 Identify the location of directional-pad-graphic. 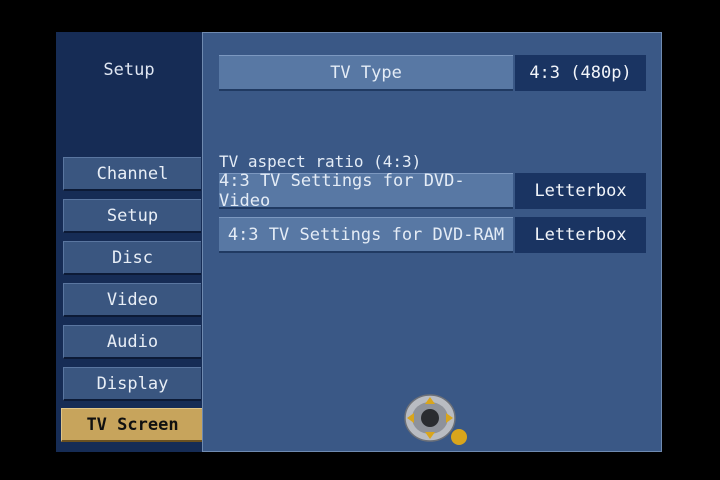
(430, 418).